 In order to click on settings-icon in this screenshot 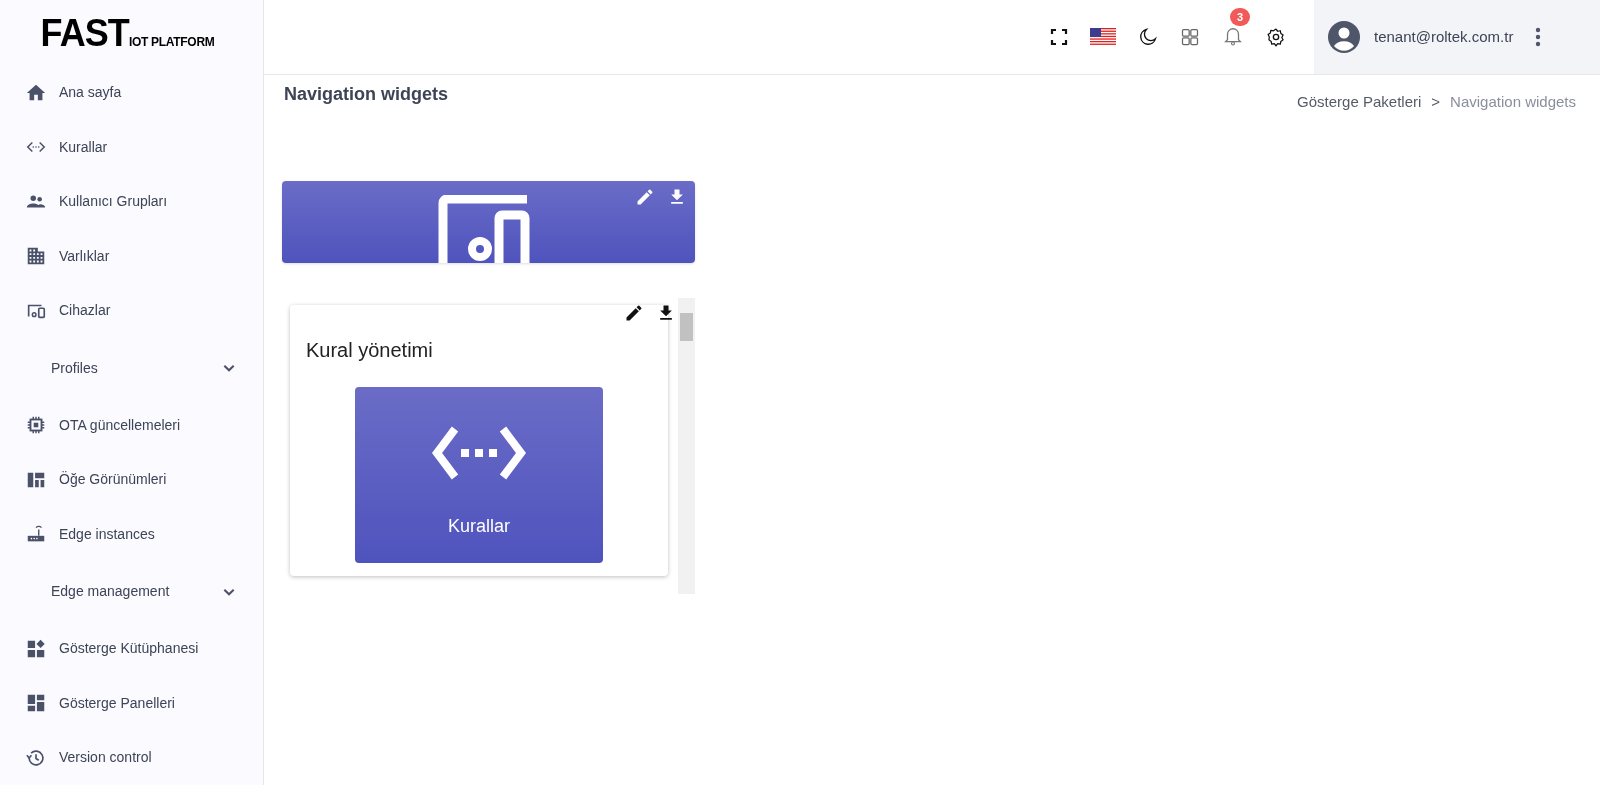, I will do `click(1276, 37)`.